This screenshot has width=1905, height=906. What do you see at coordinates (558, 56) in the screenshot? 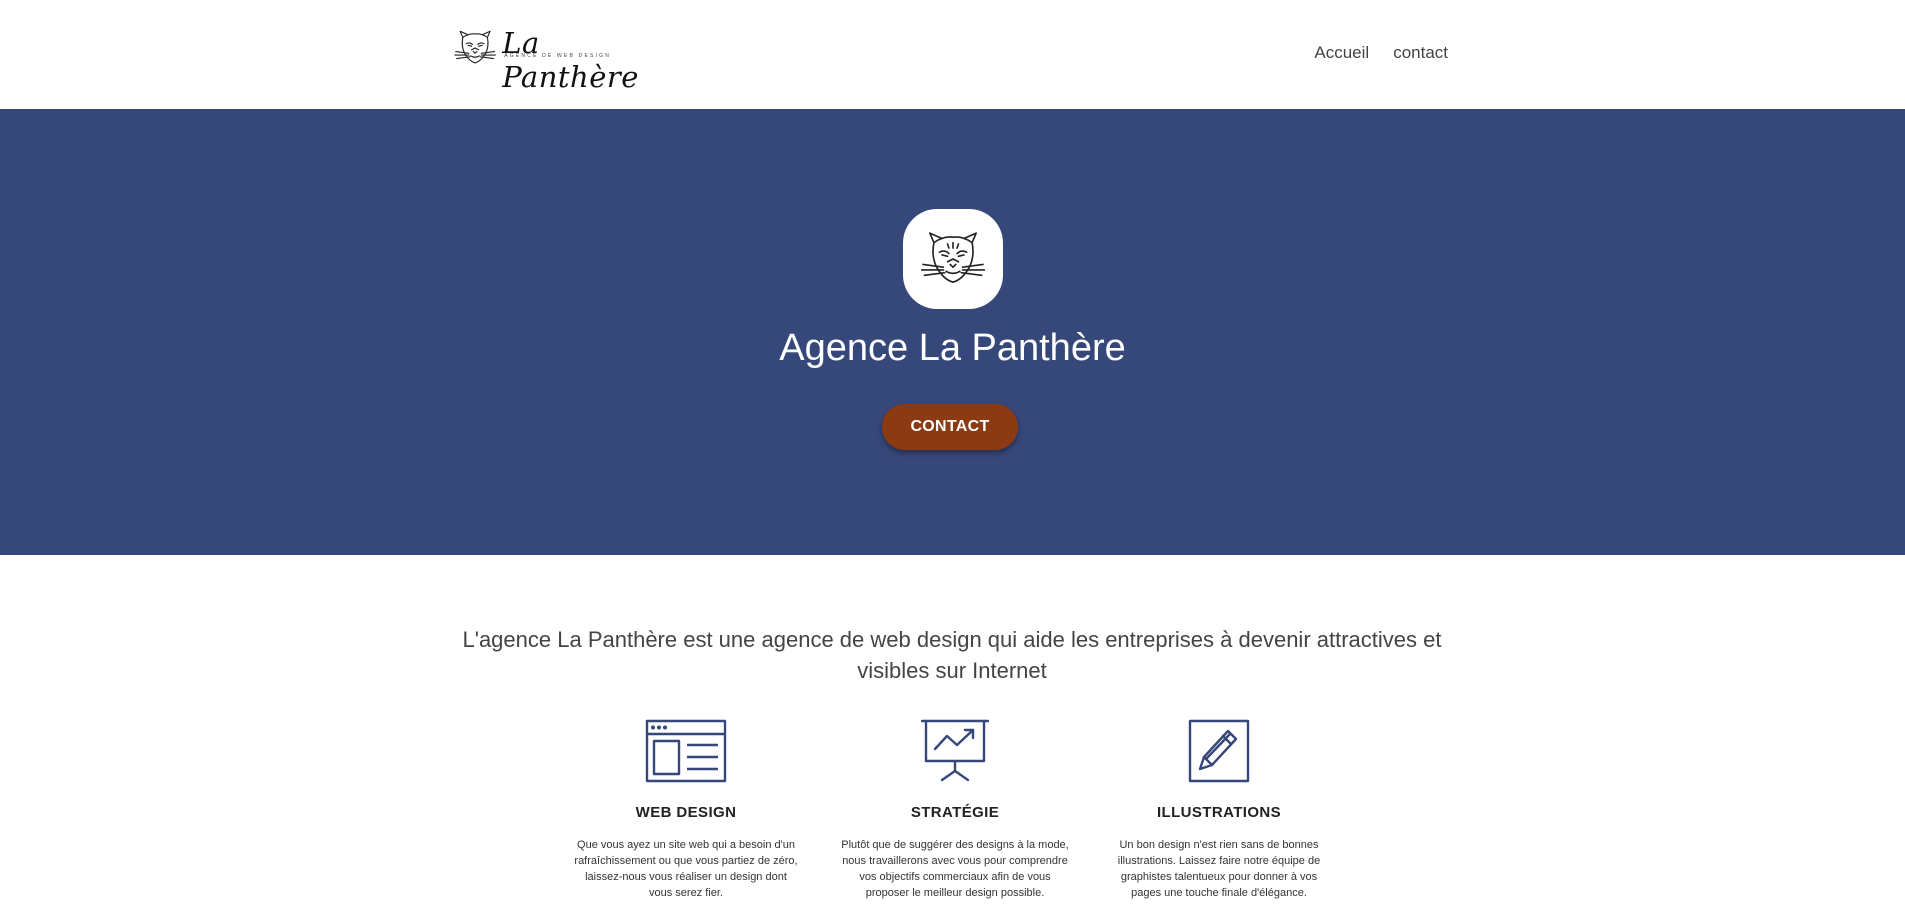
I see `logo-subtitle: AGENCE DE WEB DESIGN` at bounding box center [558, 56].